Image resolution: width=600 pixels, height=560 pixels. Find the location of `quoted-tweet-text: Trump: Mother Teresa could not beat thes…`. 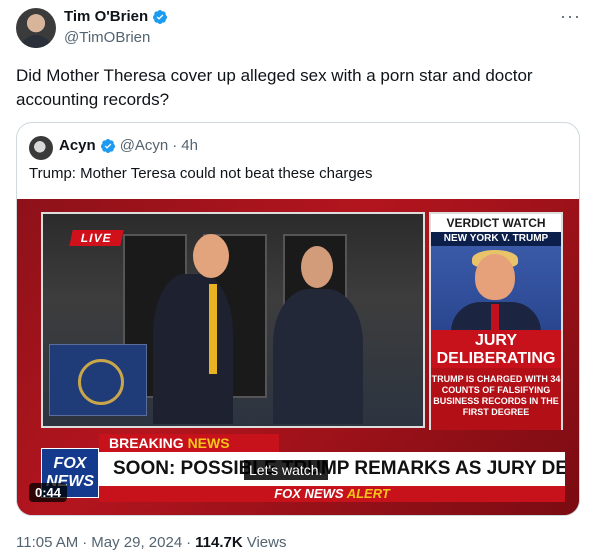

quoted-tweet-text: Trump: Mother Teresa could not beat thes… is located at coordinates (201, 173).